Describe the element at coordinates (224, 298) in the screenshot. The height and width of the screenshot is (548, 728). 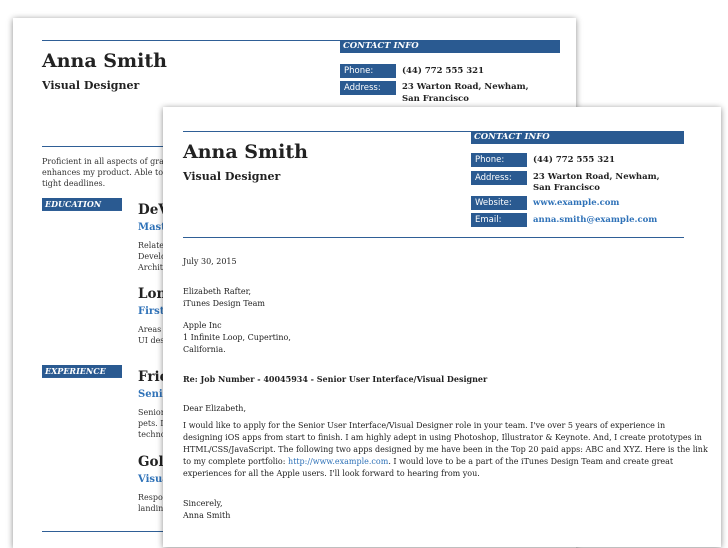
I see `recipient-block: Elizabeth Rafter, iTunes Design Team` at that location.